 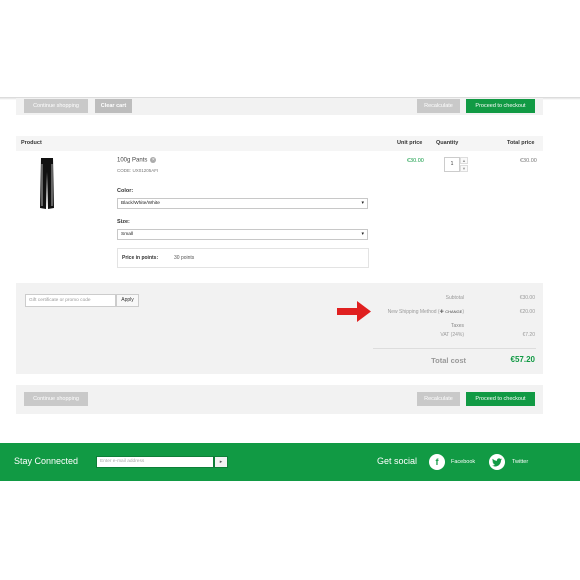 I want to click on header-total-price: Total price, so click(x=521, y=143).